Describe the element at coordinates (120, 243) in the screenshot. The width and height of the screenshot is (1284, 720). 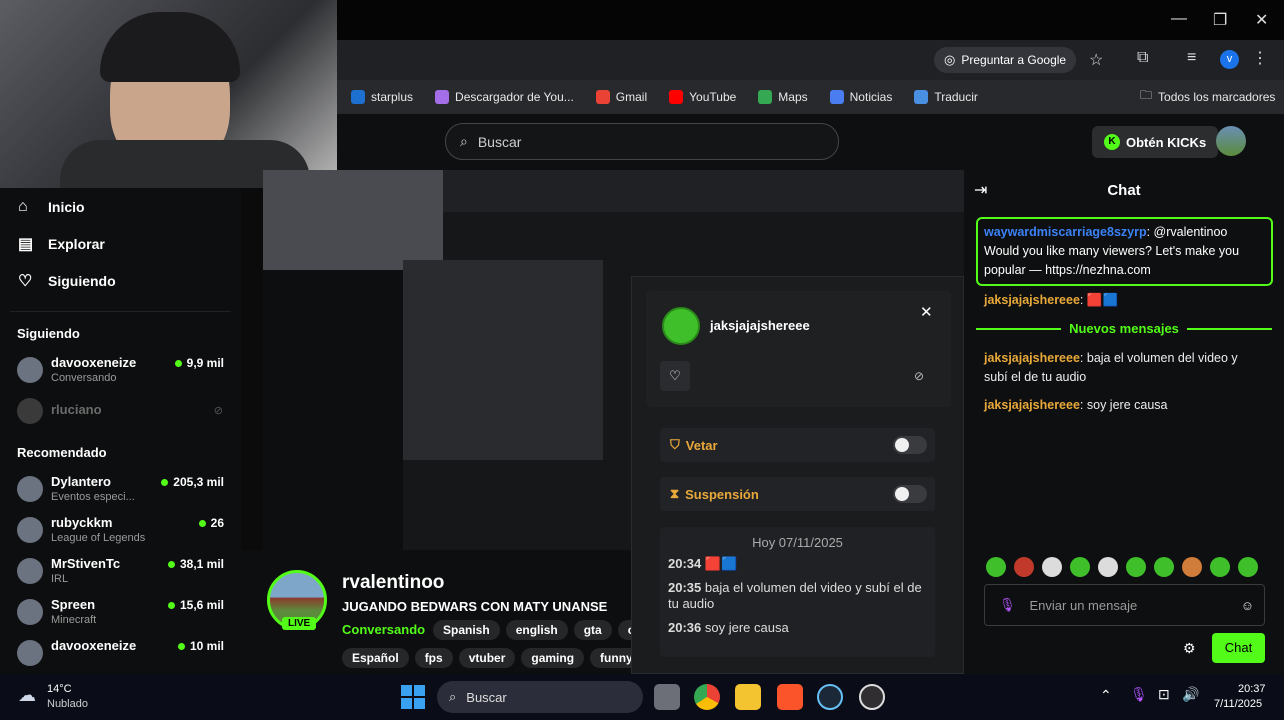
I see `nav-explorar: ▤ Explorar` at that location.